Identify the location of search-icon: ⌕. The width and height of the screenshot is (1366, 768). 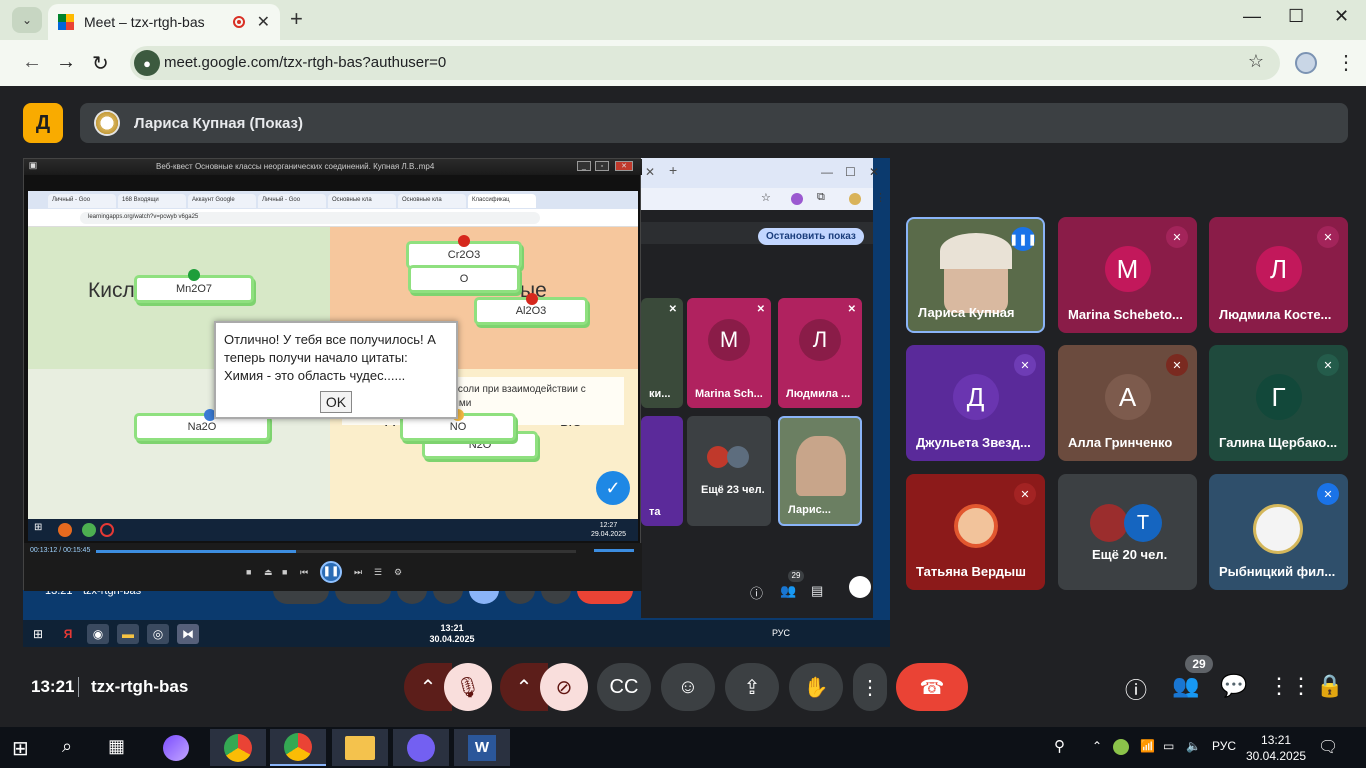
(67, 746).